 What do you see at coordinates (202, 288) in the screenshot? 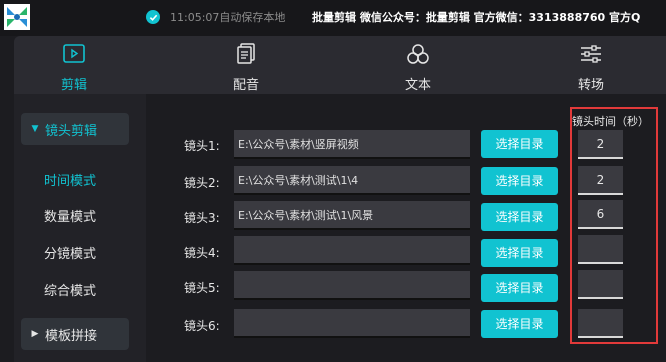
I see `shot-label: 镜头5:` at bounding box center [202, 288].